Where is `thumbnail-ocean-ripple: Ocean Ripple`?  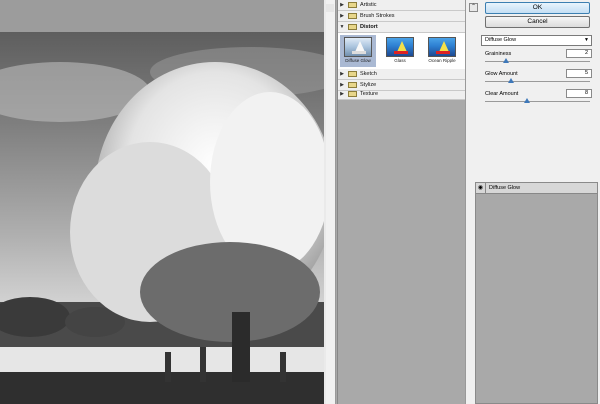
thumbnail-ocean-ripple: Ocean Ripple is located at coordinates (442, 51).